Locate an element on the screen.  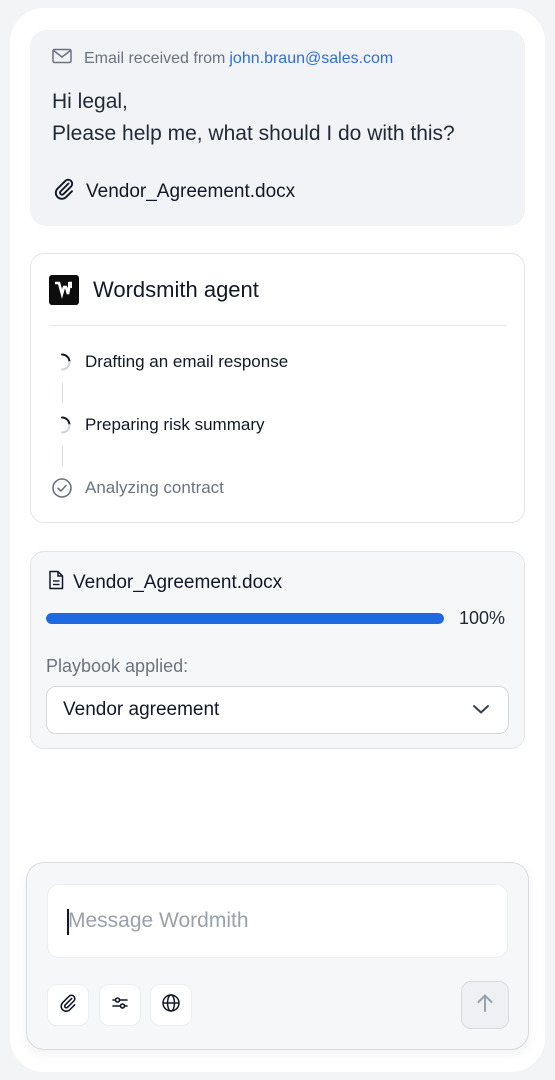
wordsmith-logo is located at coordinates (64, 290).